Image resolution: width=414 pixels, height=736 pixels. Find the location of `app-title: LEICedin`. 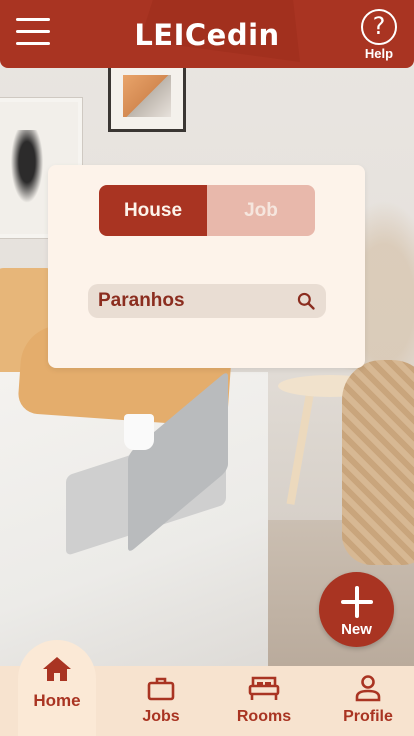

app-title: LEICedin is located at coordinates (207, 35).